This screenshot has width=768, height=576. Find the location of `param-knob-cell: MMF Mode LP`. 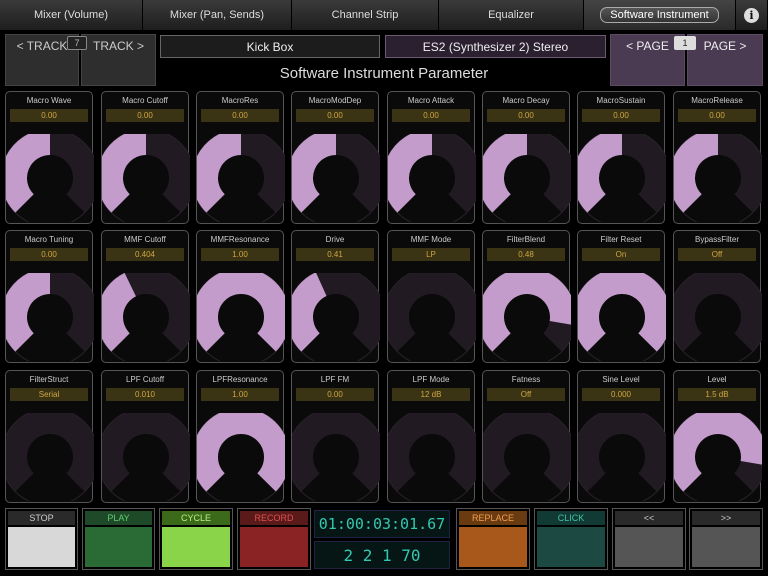

param-knob-cell: MMF Mode LP is located at coordinates (431, 296).